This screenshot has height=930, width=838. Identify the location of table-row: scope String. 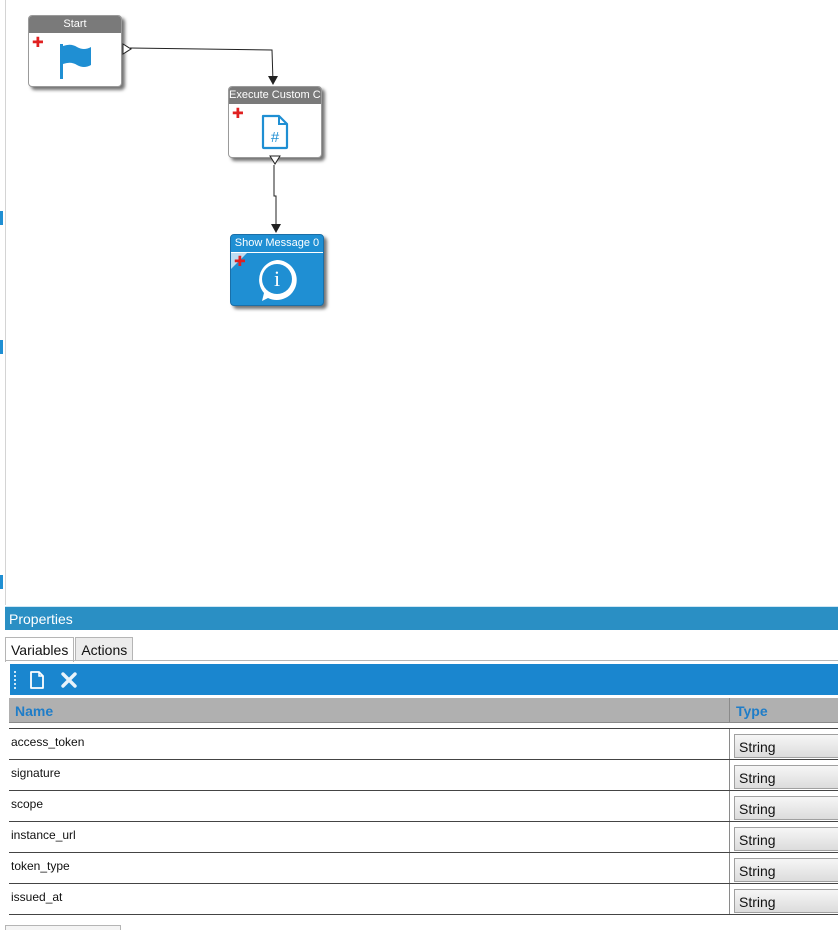
(423, 806).